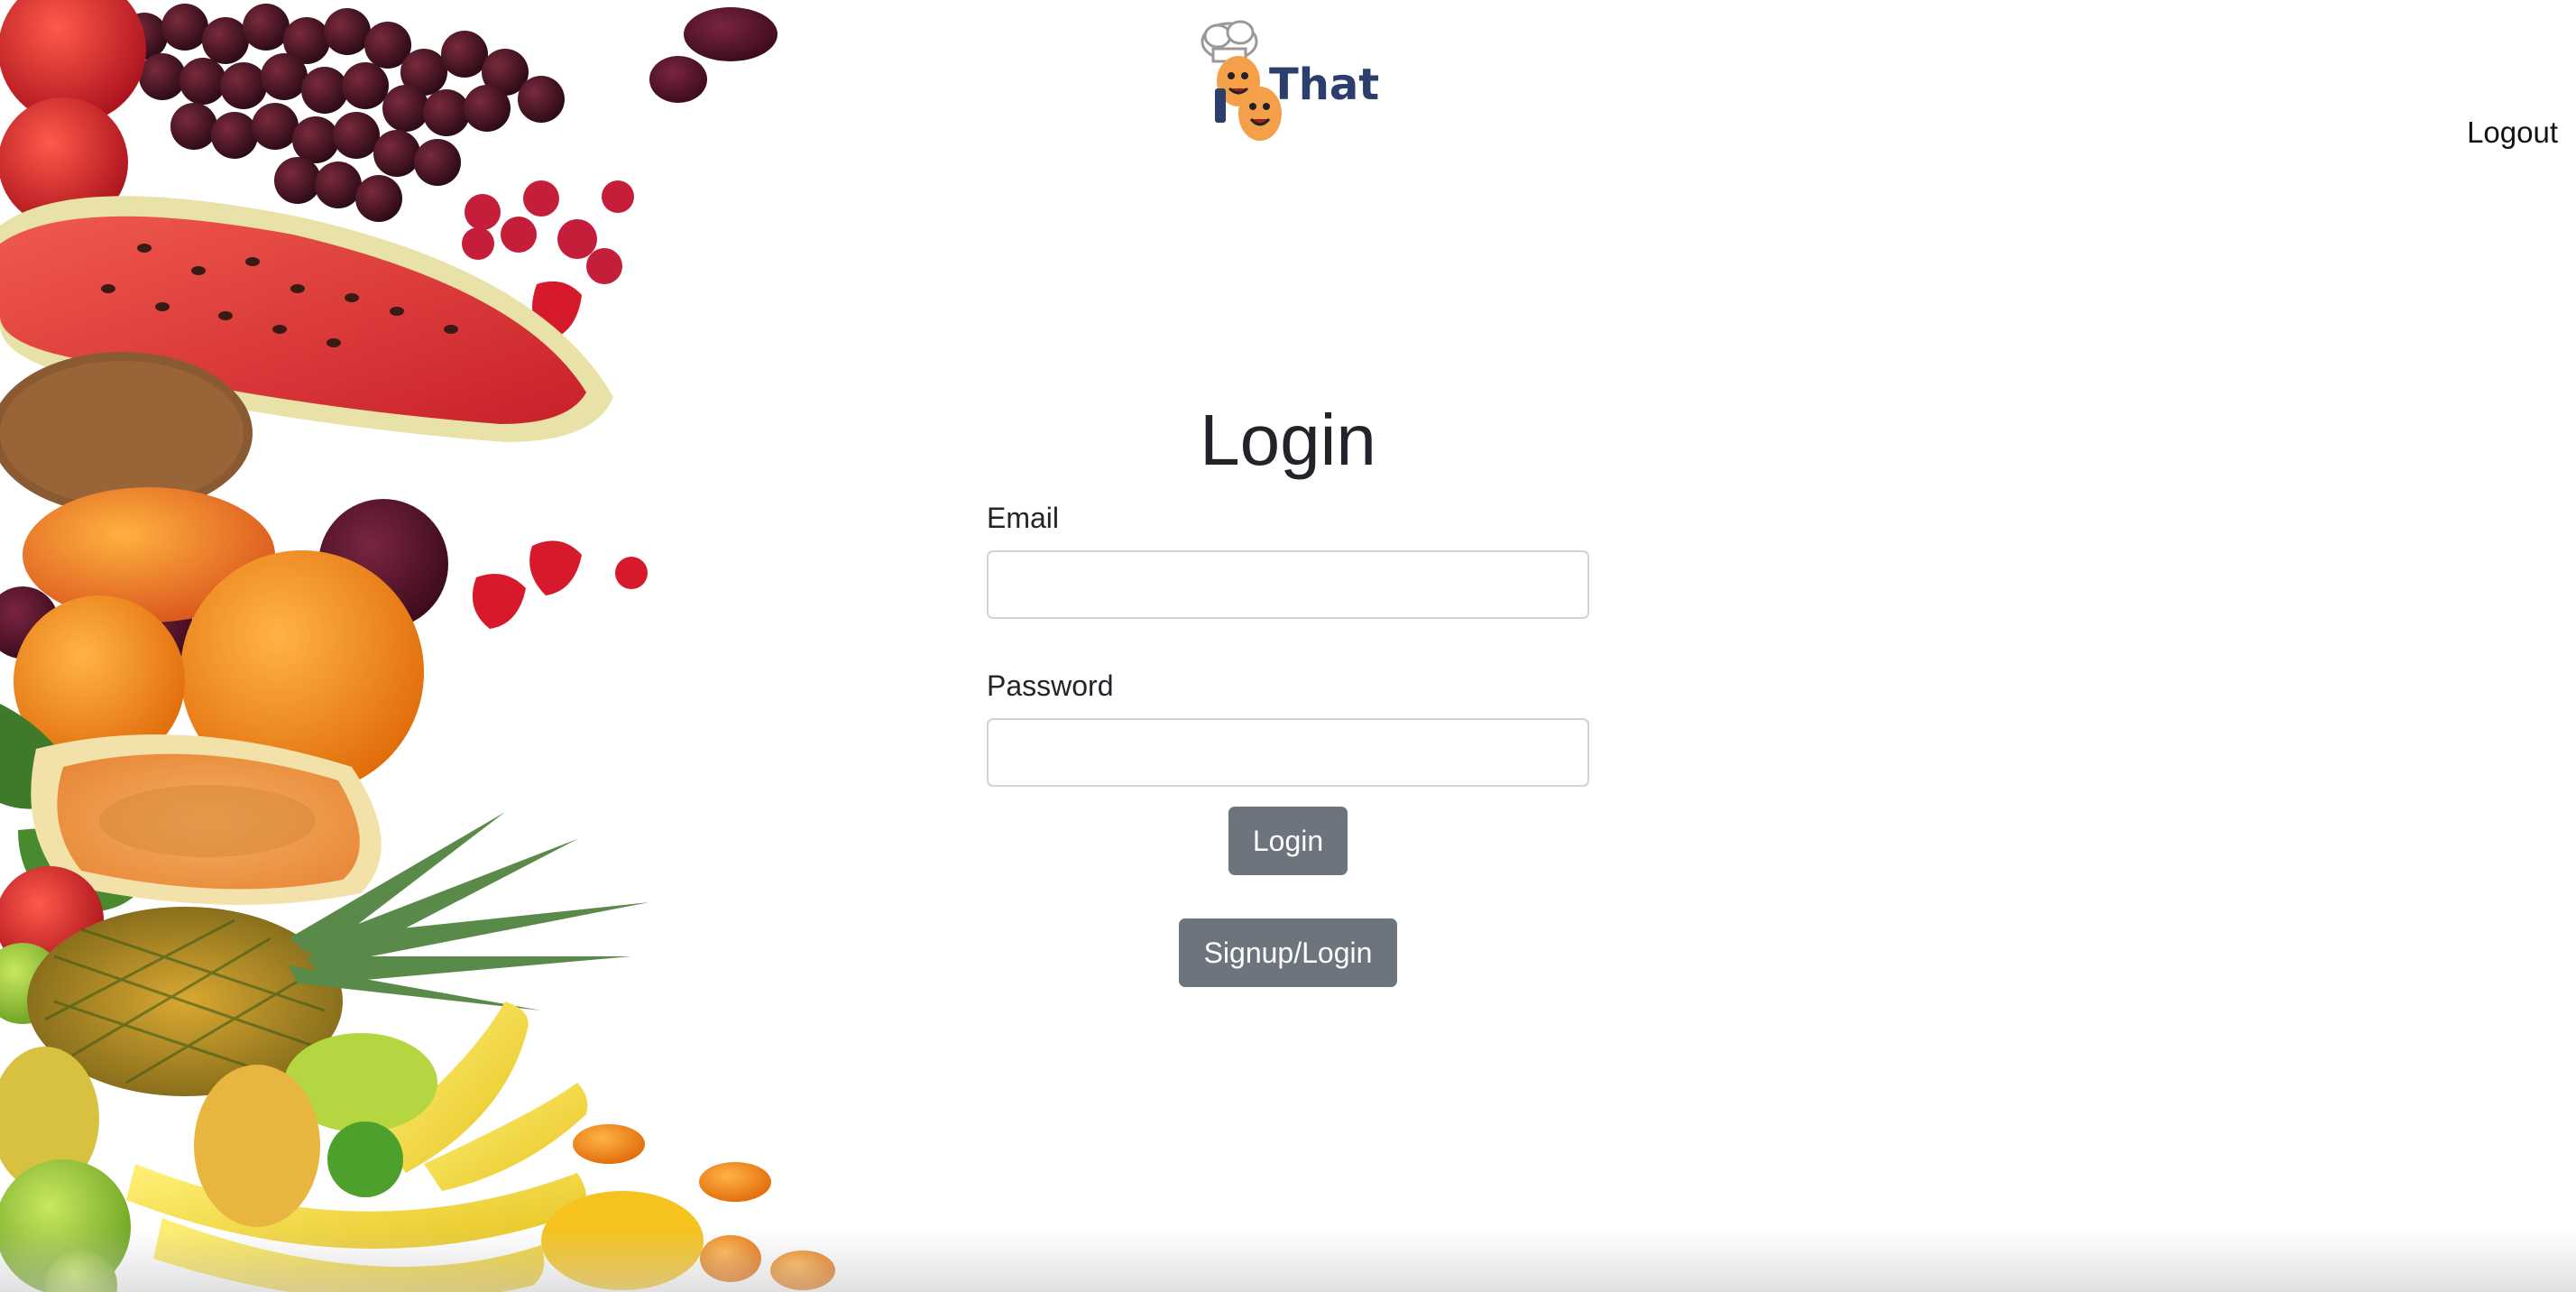 This screenshot has width=2576, height=1292. I want to click on login-form: Email Password, so click(1288, 642).